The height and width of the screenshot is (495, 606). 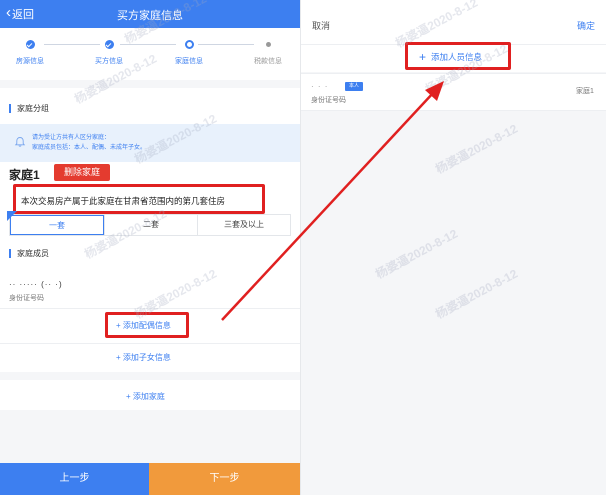 I want to click on option-two-houses: 二套, so click(x=150, y=225).